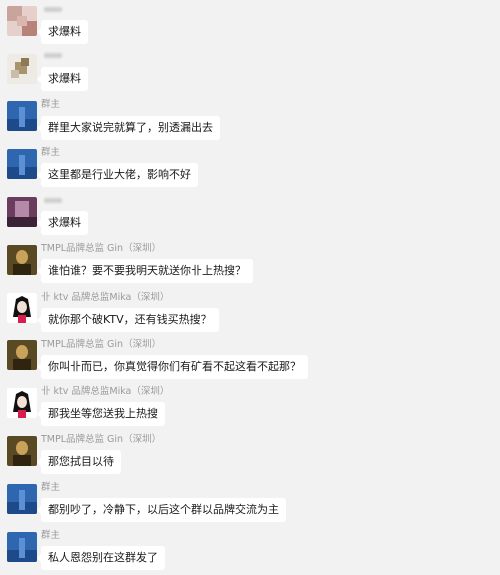 The height and width of the screenshot is (575, 500). What do you see at coordinates (22, 21) in the screenshot?
I see `pixelated-avatar-pink-icon` at bounding box center [22, 21].